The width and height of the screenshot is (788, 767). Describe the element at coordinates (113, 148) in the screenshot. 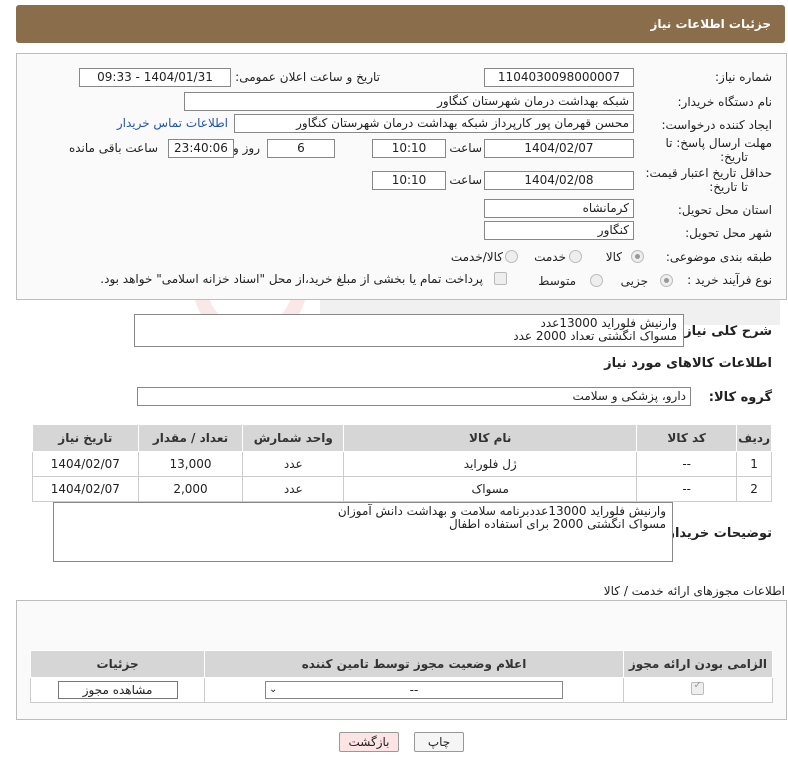

I see `remaining-label: ساعت باقی مانده` at that location.